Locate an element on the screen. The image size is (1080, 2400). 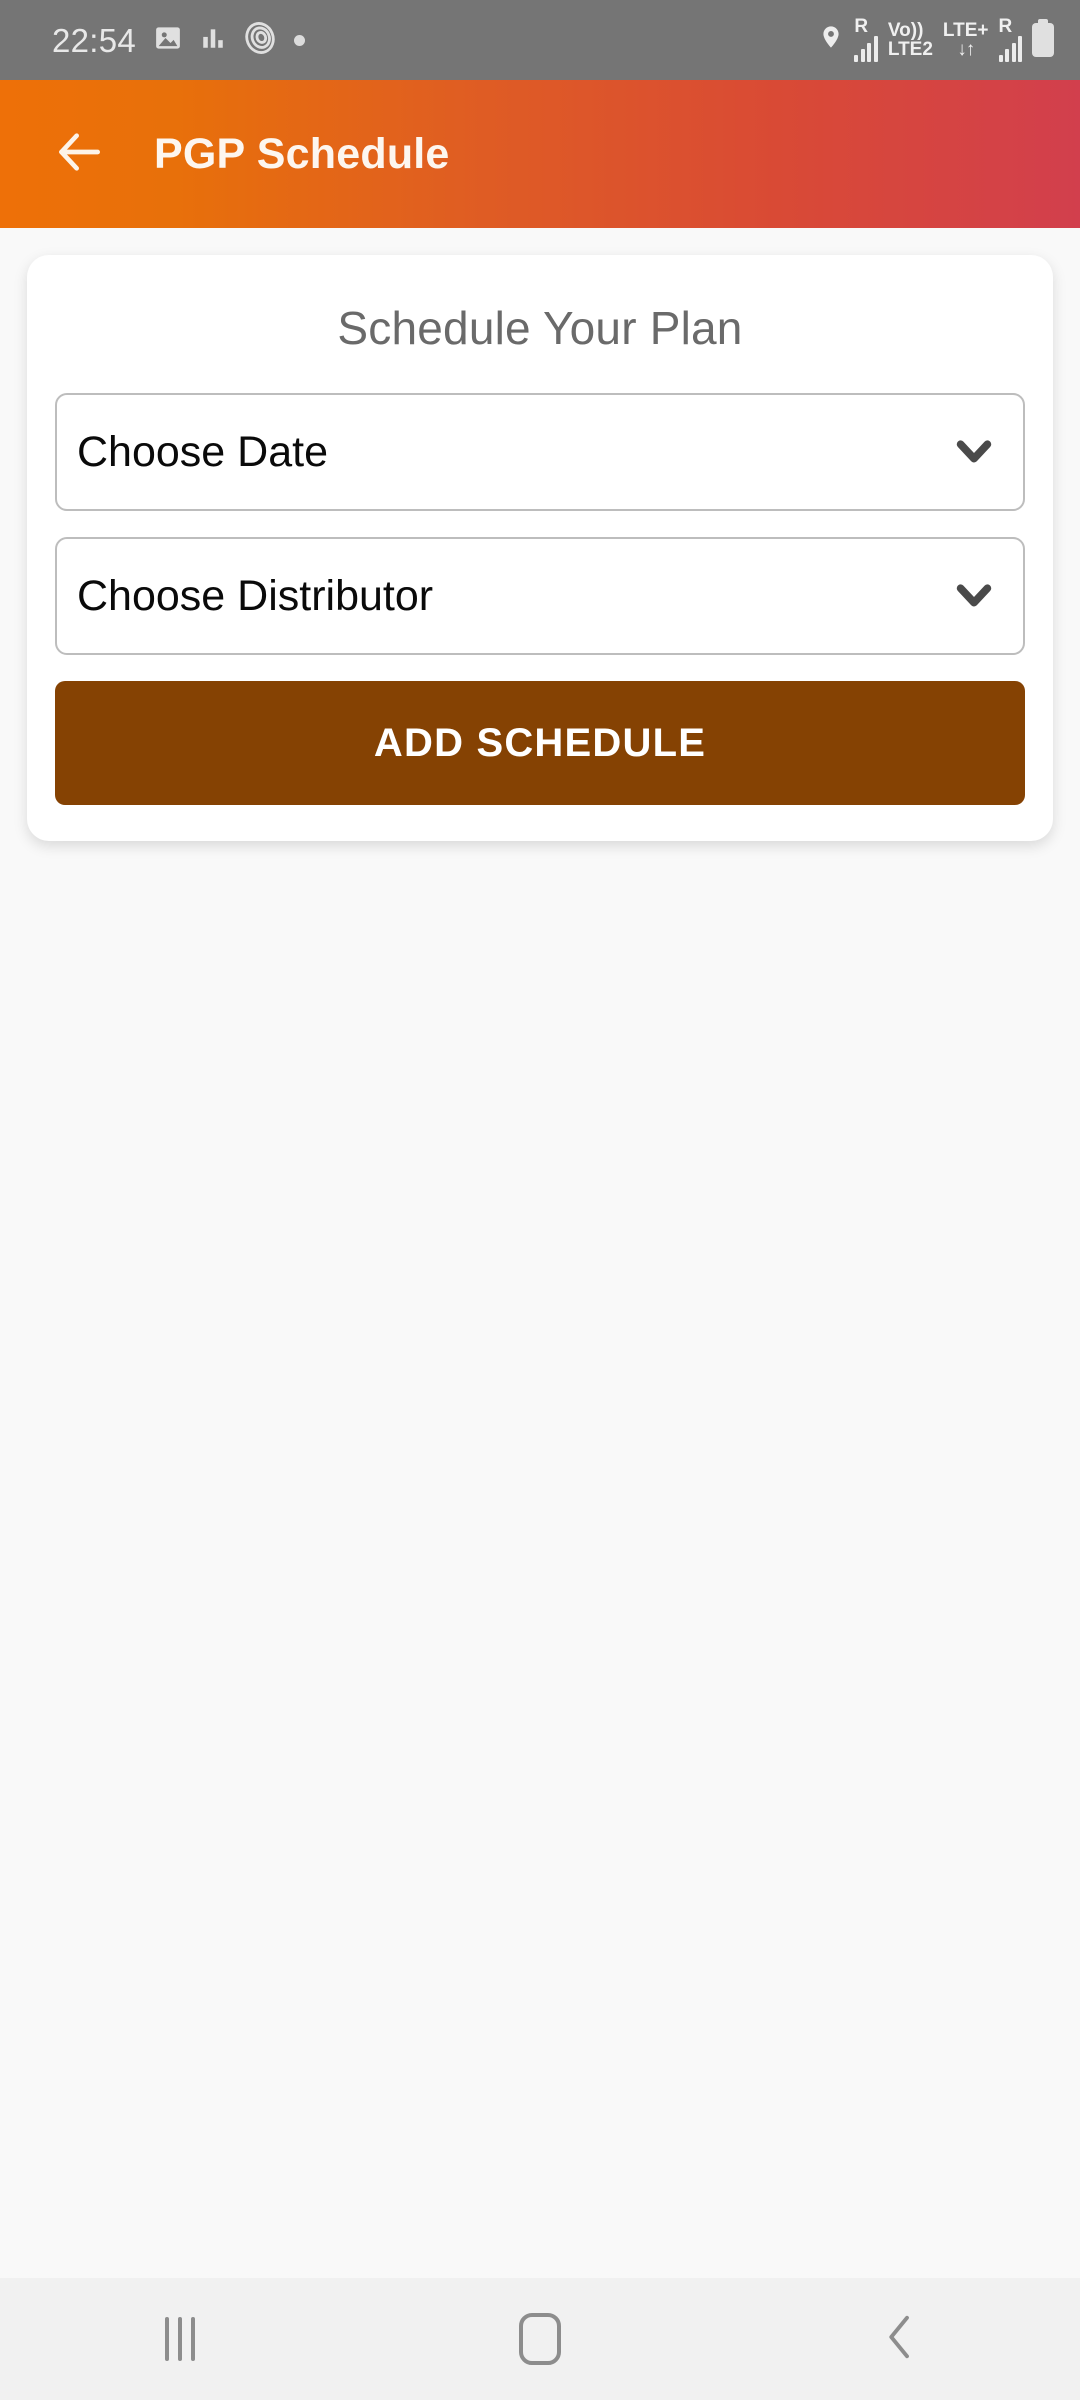
nav-home-button is located at coordinates (540, 2339).